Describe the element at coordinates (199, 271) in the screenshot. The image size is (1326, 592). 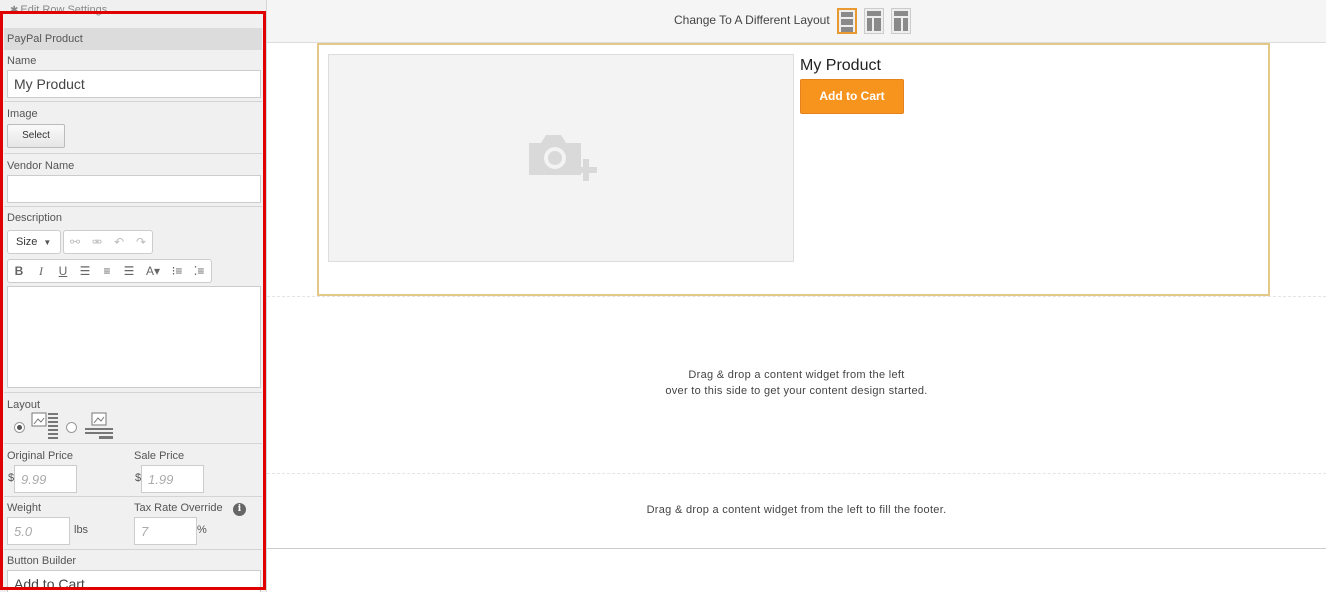
I see `unordered-list-icon: ⁚≡` at that location.